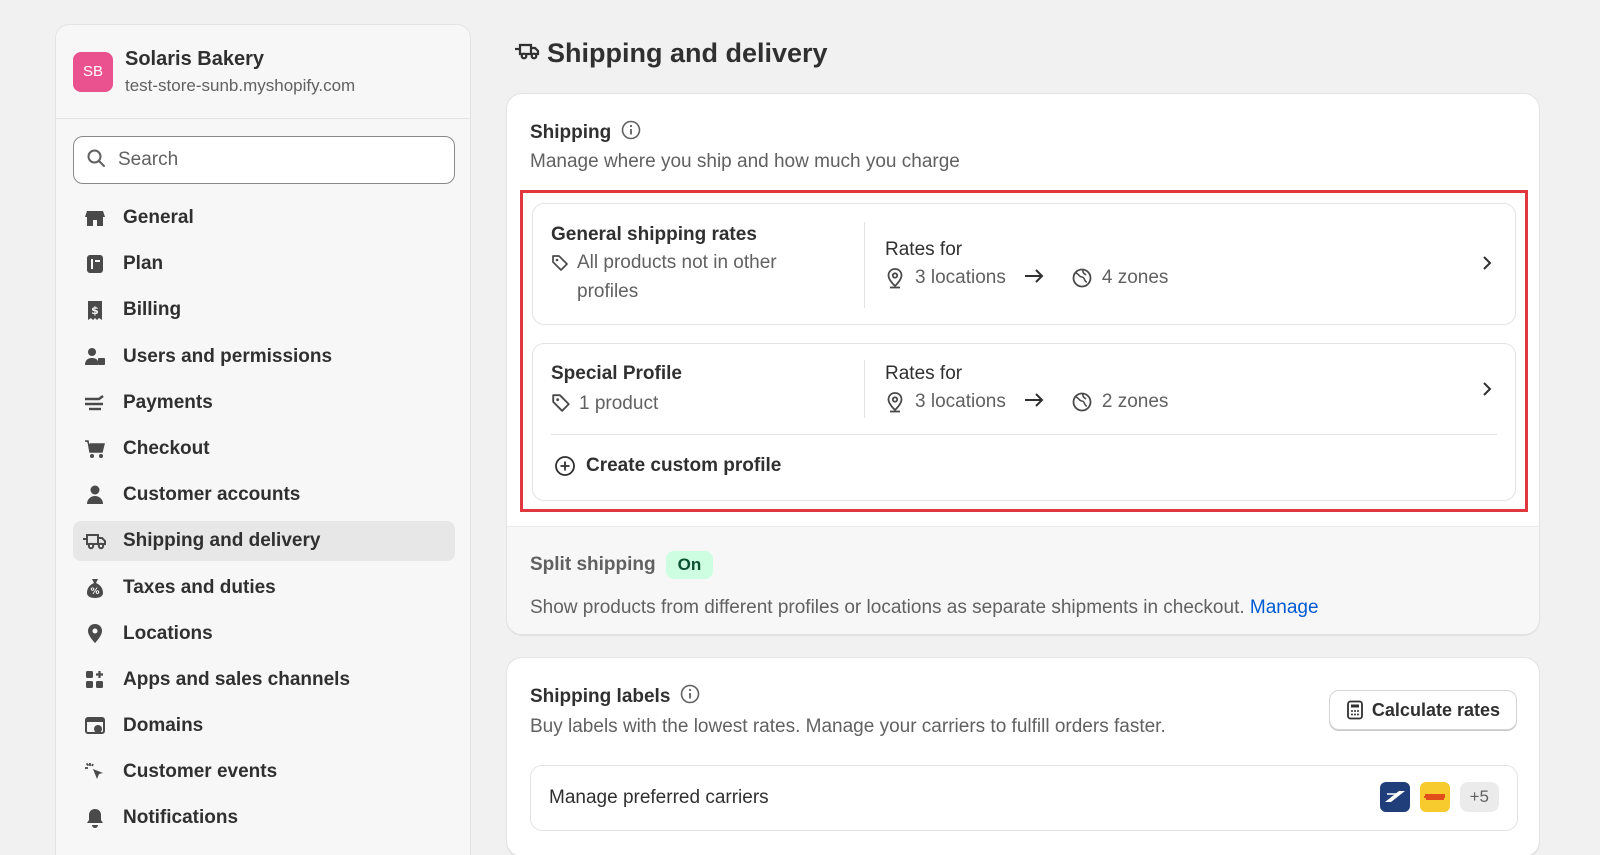 The height and width of the screenshot is (855, 1600). I want to click on sidebar-item-apps: Apps and sales channels, so click(264, 680).